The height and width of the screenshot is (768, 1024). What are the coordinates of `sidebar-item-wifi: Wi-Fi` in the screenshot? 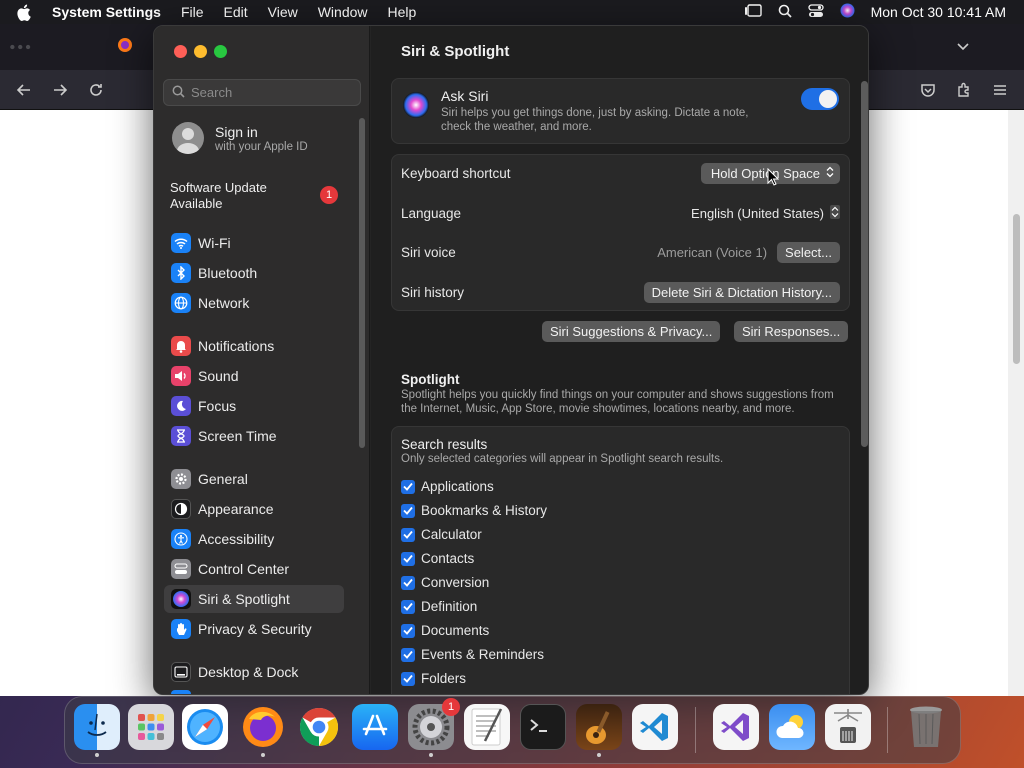 It's located at (254, 243).